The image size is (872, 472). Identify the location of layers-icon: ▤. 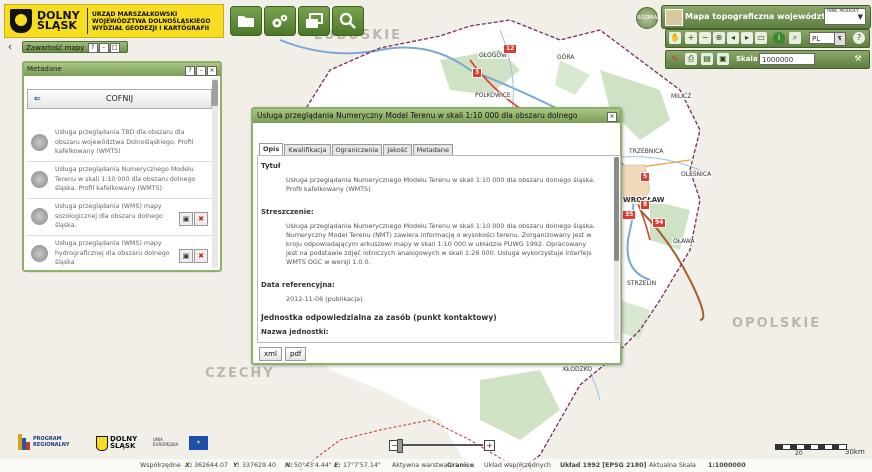
(707, 59).